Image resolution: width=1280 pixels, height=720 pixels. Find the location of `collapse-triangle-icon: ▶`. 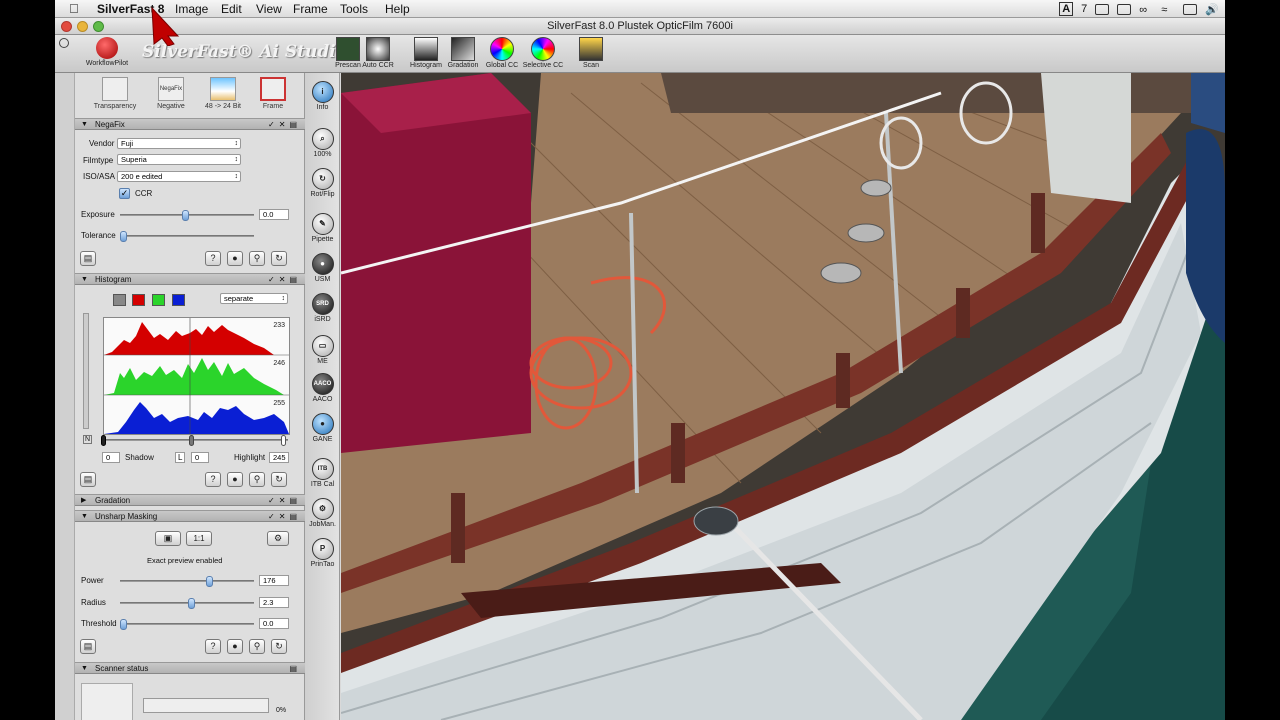

collapse-triangle-icon: ▶ is located at coordinates (83, 500).